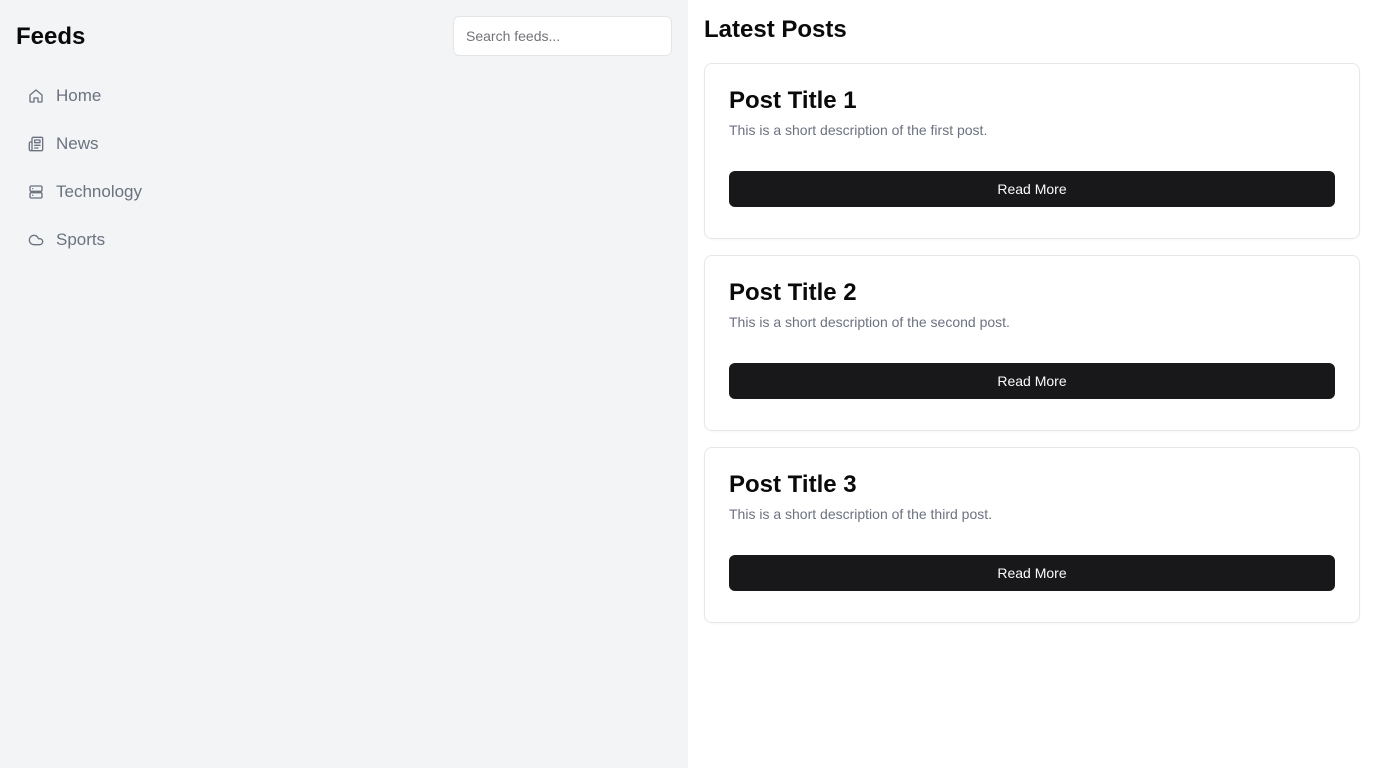 This screenshot has width=1376, height=768. I want to click on page-title: Latest Posts, so click(775, 29).